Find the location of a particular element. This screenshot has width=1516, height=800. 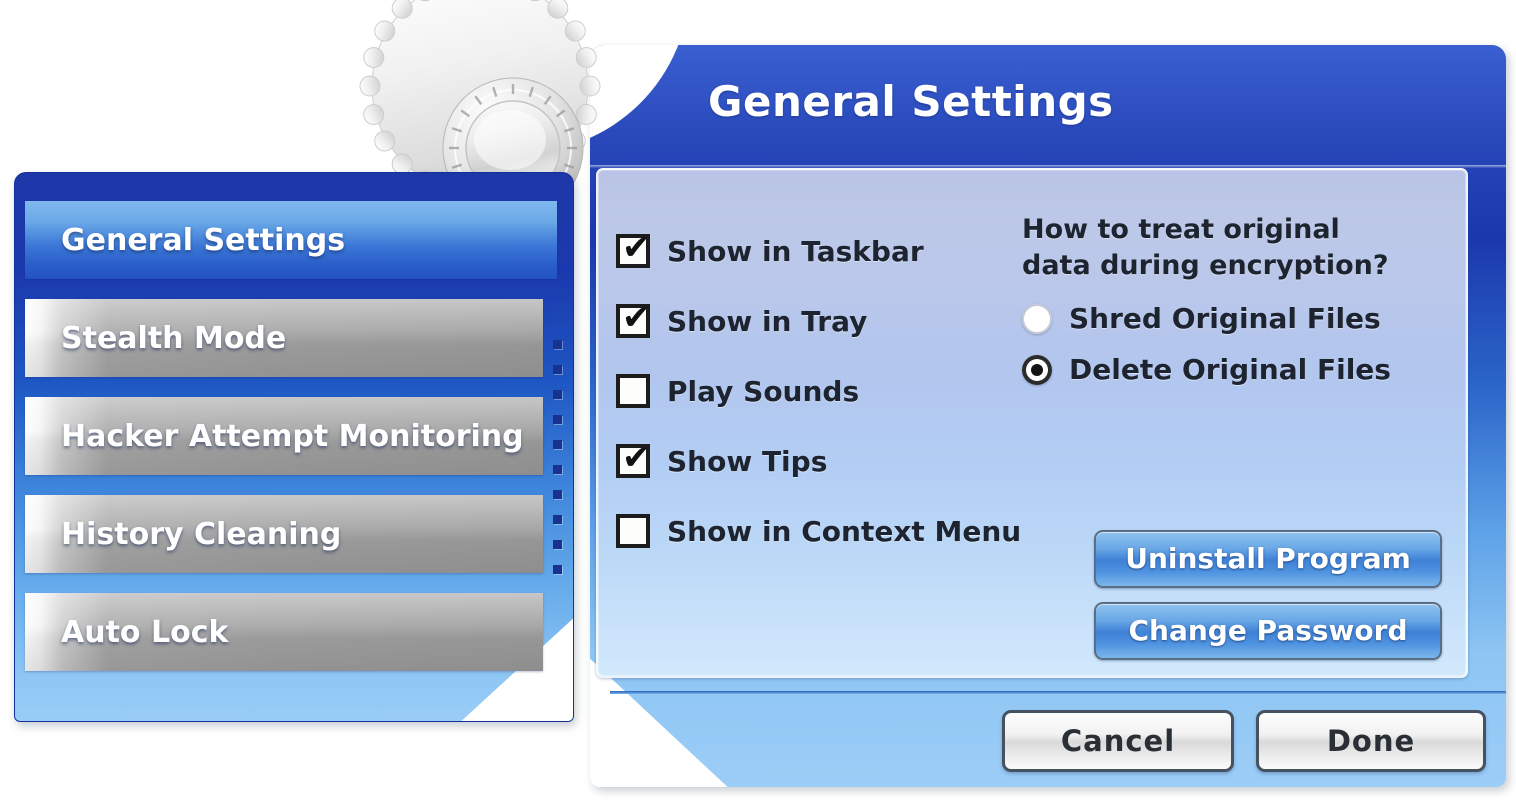

action-button-group: Uninstall Program Change Password is located at coordinates (1268, 588).